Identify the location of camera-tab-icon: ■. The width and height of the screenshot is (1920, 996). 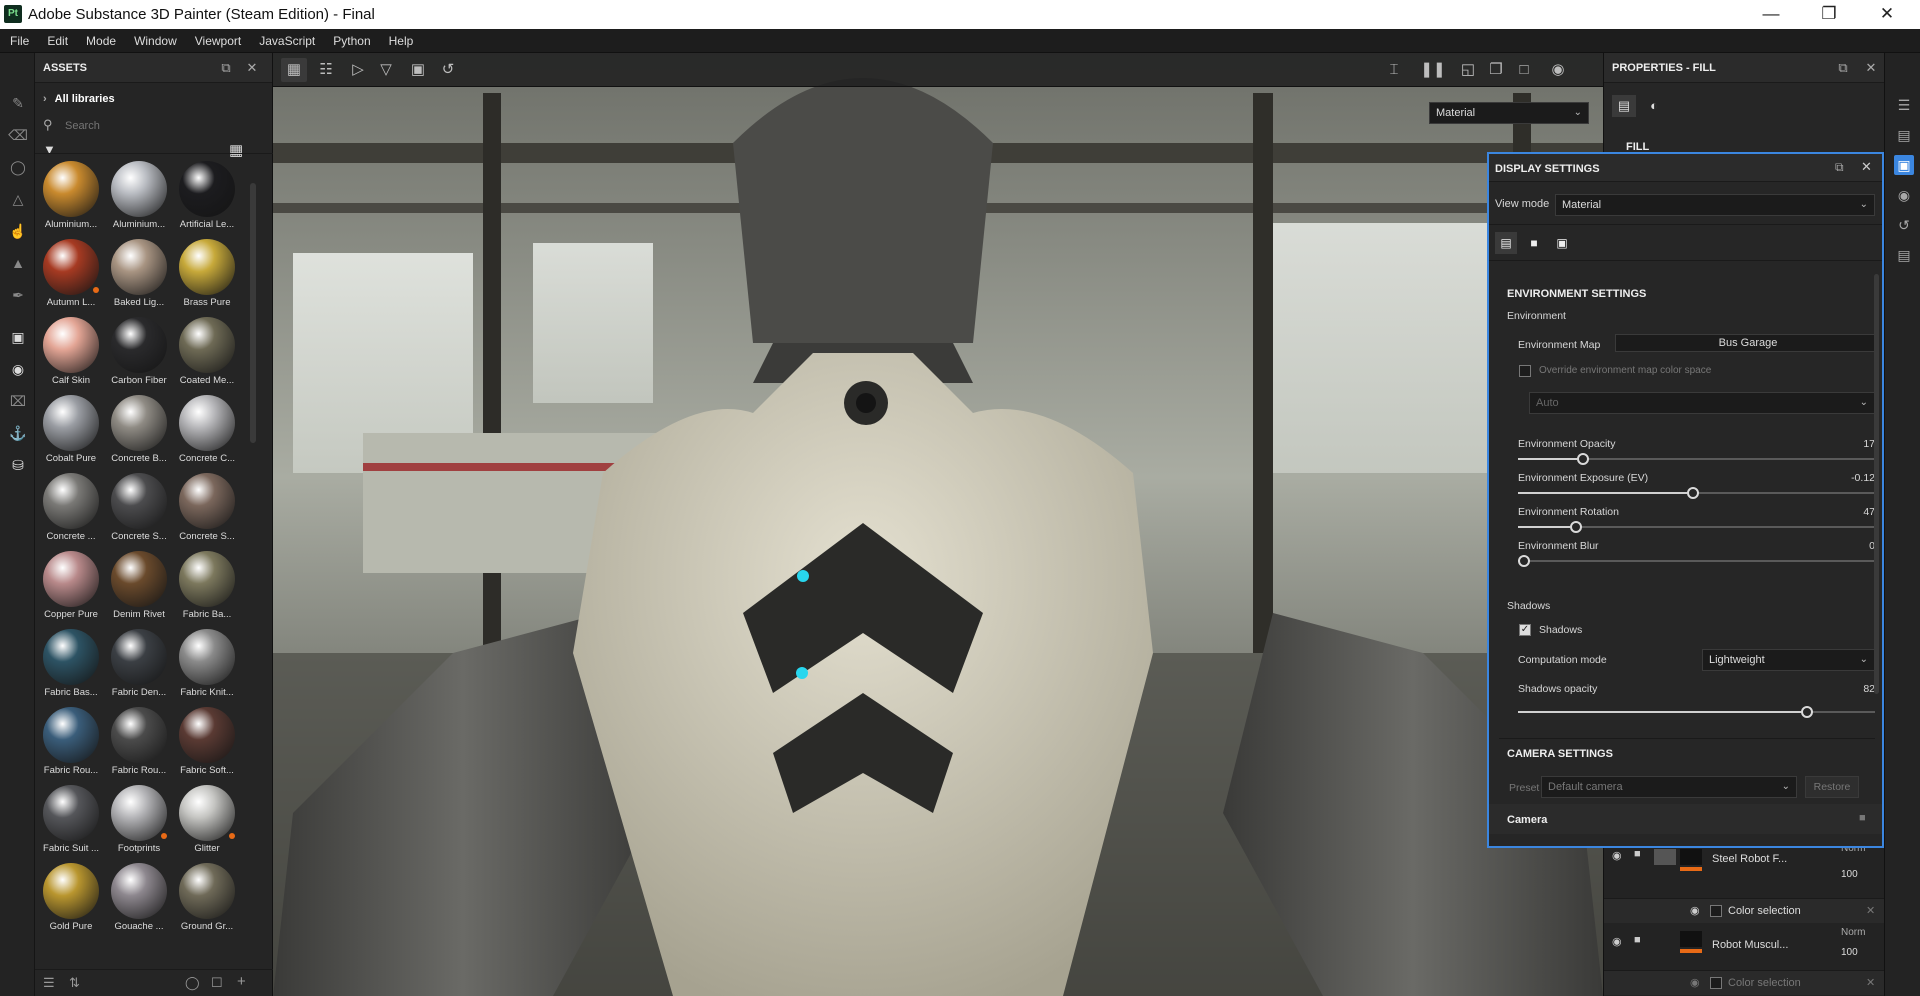
(1534, 243).